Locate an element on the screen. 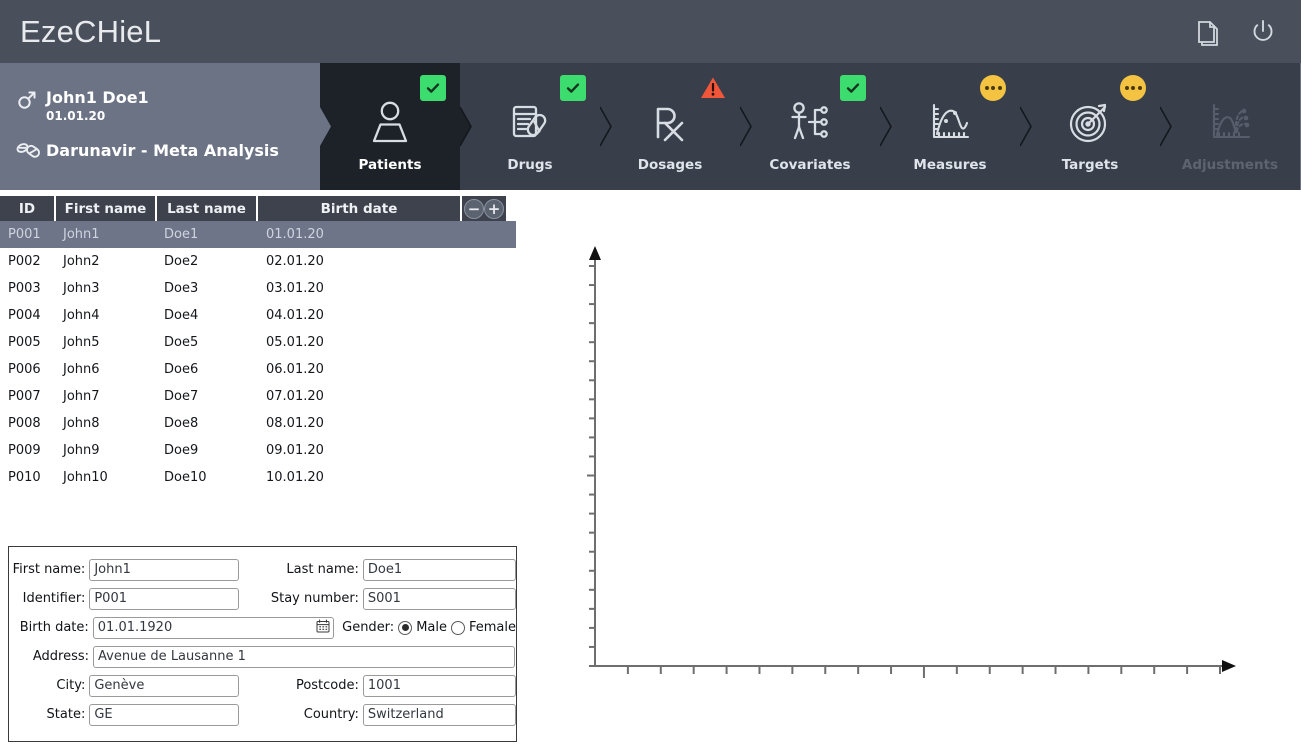 Image resolution: width=1301 pixels, height=744 pixels. cell-last-name: Doe10 is located at coordinates (185, 477).